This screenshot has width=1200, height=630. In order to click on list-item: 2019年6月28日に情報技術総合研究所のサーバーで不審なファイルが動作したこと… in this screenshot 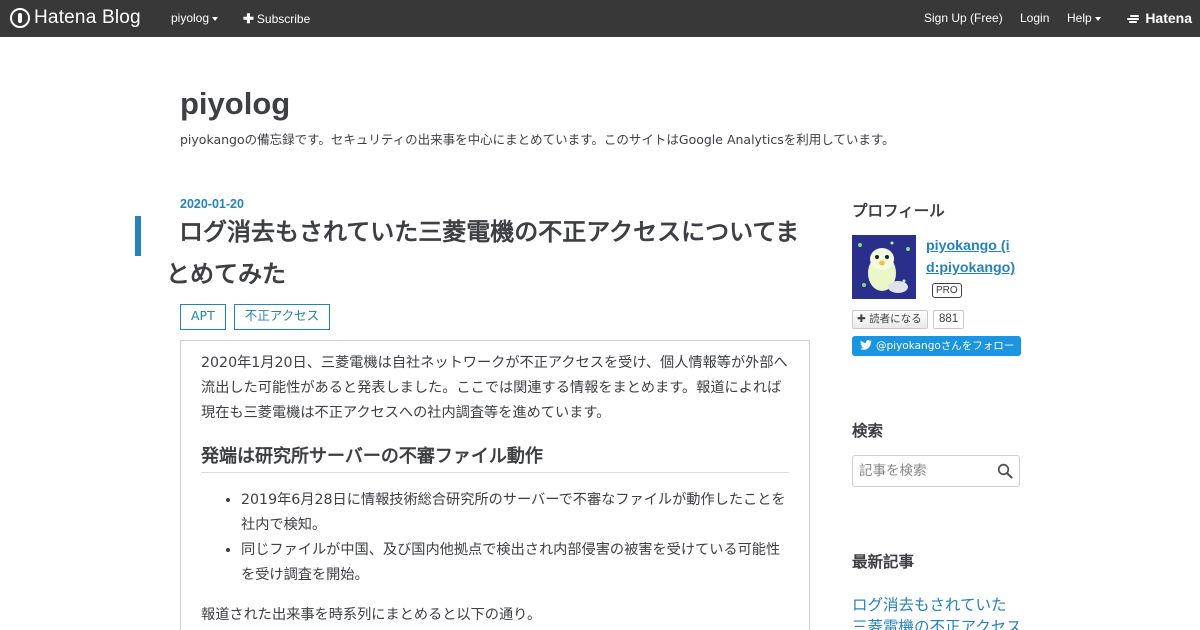, I will do `click(515, 513)`.